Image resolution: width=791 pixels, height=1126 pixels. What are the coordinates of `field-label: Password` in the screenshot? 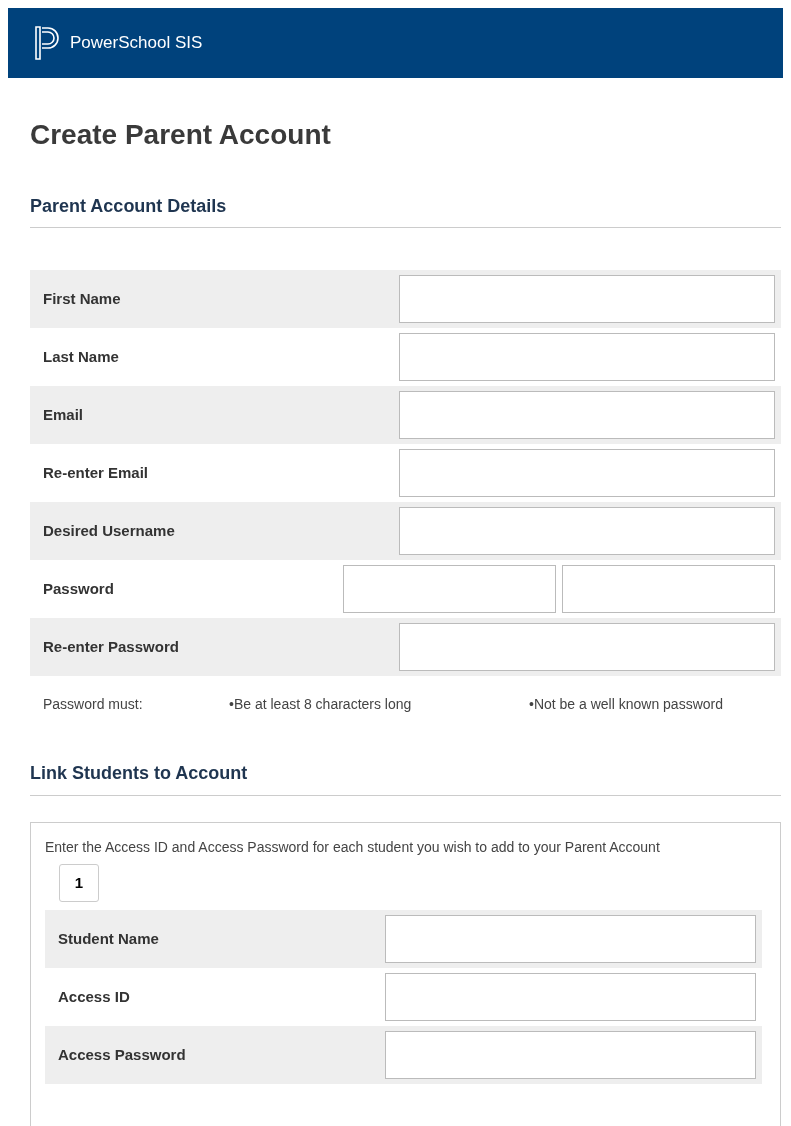 It's located at (78, 588).